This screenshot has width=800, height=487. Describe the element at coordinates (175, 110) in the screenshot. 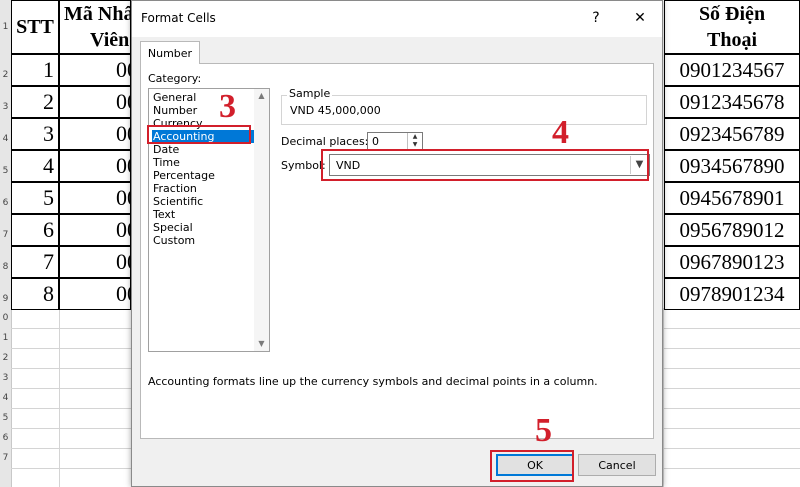

I see `category-item-number: Number` at that location.